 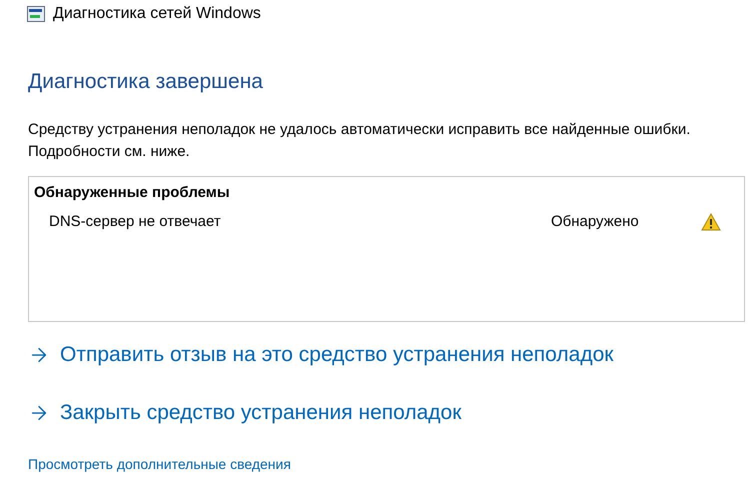 What do you see at coordinates (157, 14) in the screenshot?
I see `window-title: Диагностика сетей Windows` at bounding box center [157, 14].